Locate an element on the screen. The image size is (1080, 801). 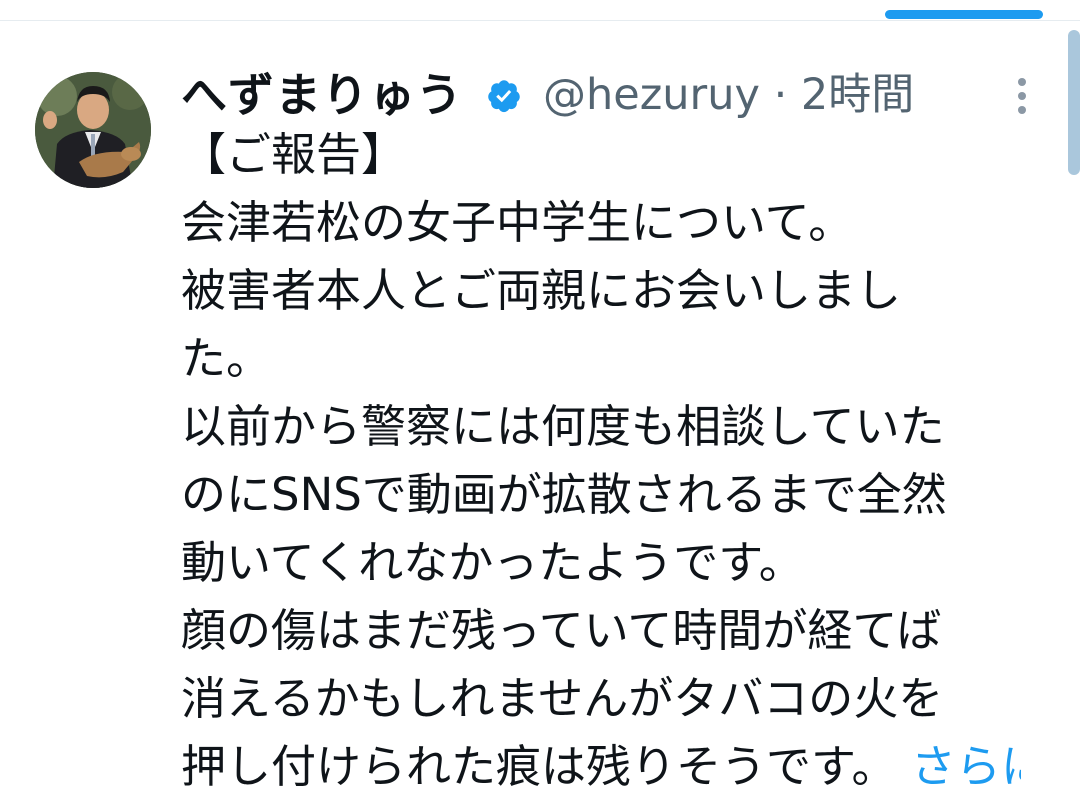
tweet-line: た。 is located at coordinates (226, 358).